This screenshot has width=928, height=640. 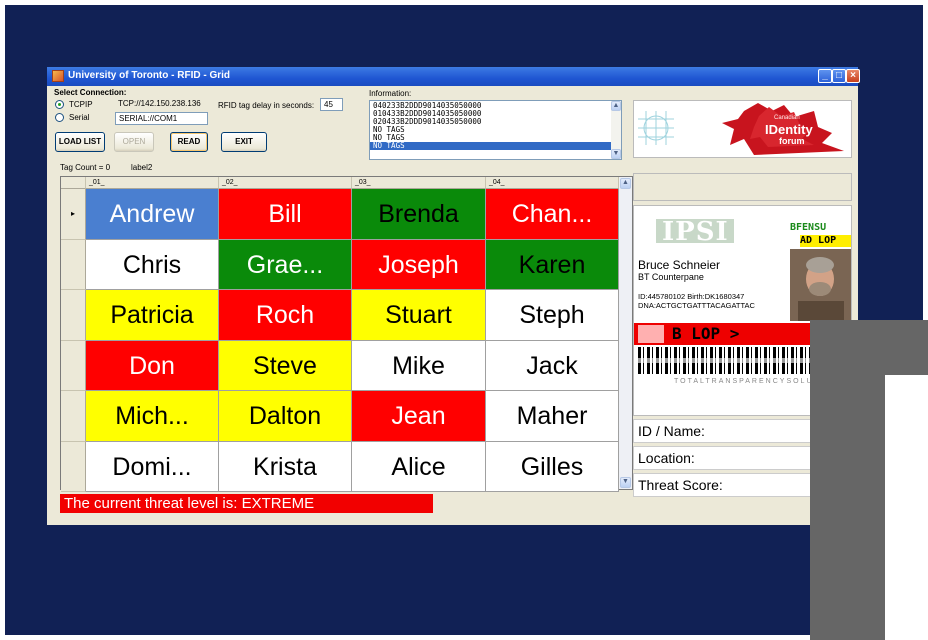 I want to click on list-item-selected: NO TAGS, so click(x=491, y=146).